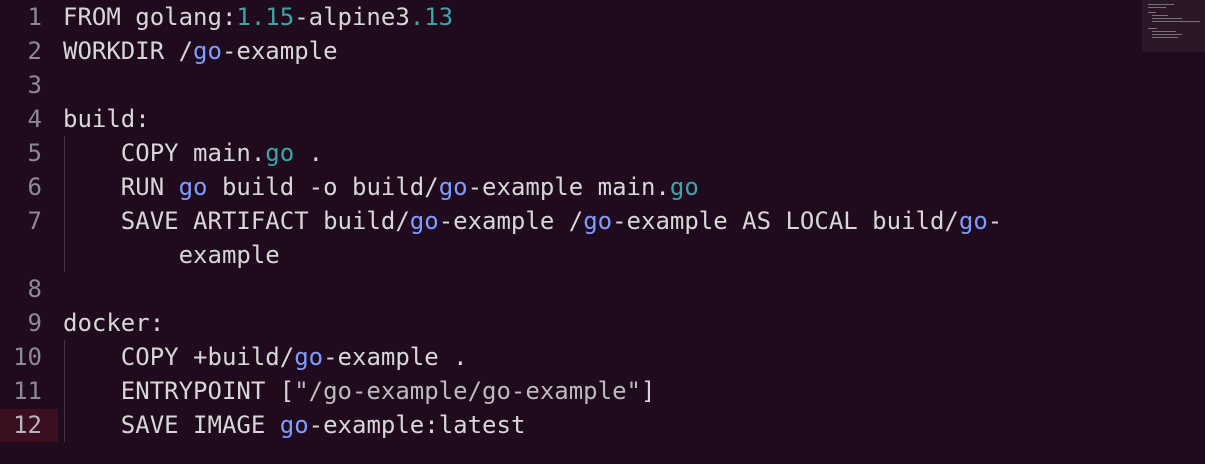  What do you see at coordinates (27, 425) in the screenshot?
I see `line-number: 12` at bounding box center [27, 425].